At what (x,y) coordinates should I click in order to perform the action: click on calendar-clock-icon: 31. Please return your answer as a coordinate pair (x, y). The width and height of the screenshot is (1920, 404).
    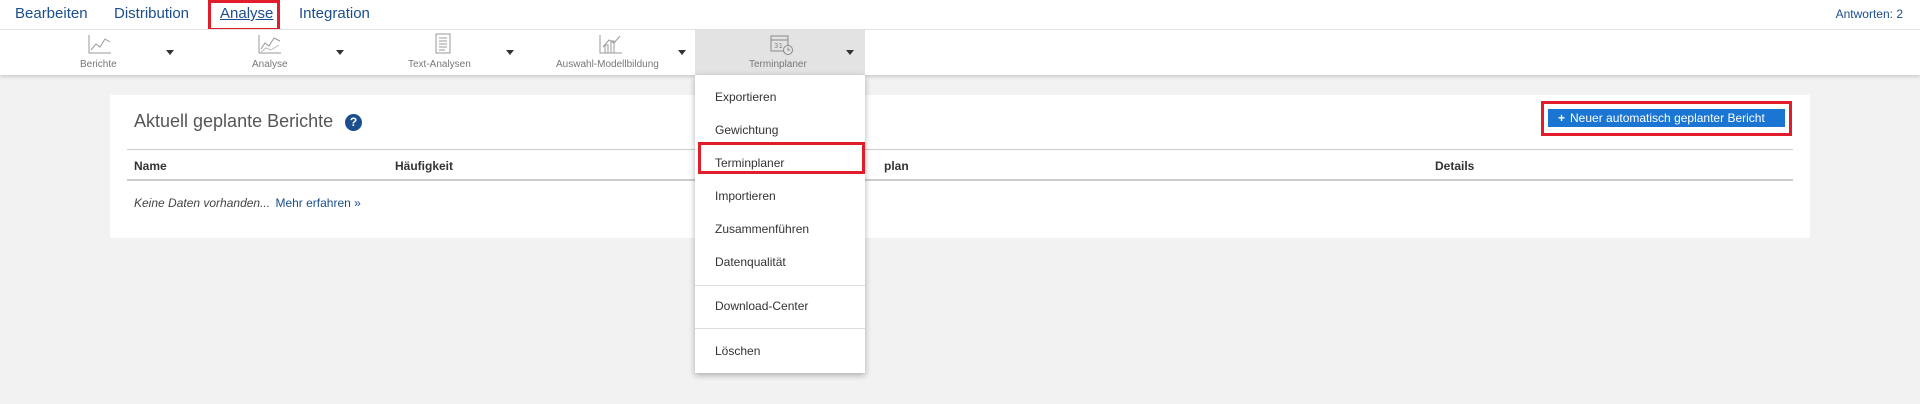
    Looking at the image, I should click on (781, 45).